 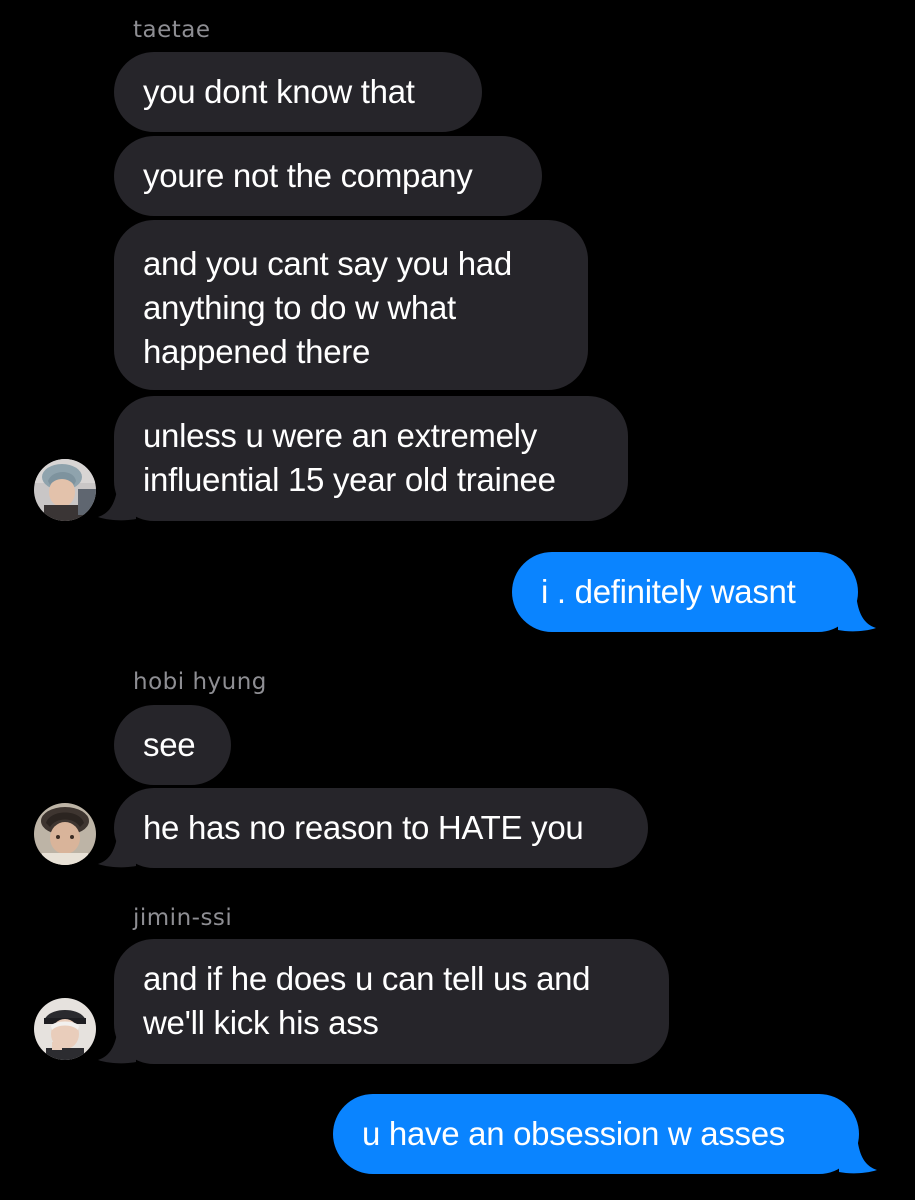 What do you see at coordinates (573, 1133) in the screenshot?
I see `message-text: u have an obsession w asses` at bounding box center [573, 1133].